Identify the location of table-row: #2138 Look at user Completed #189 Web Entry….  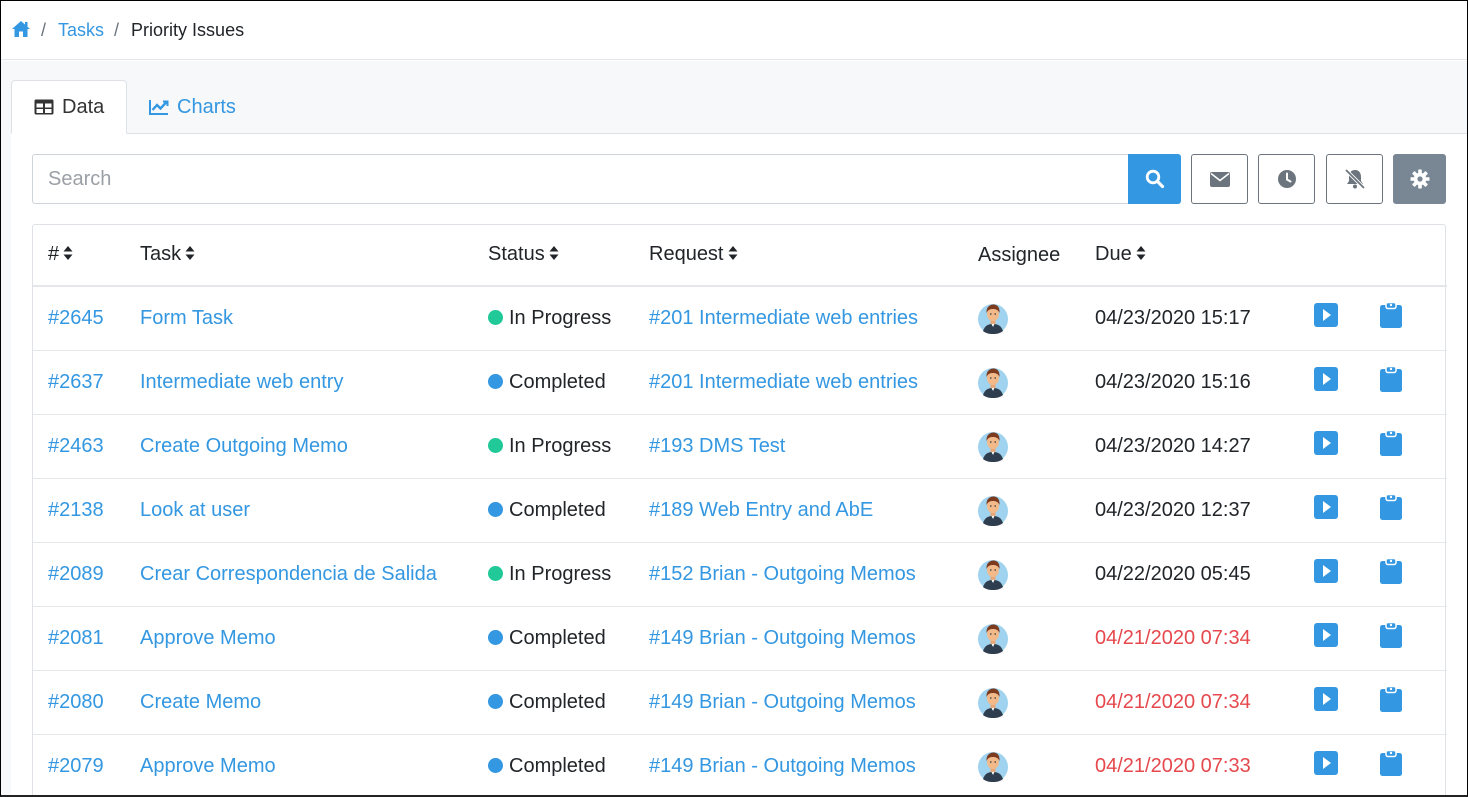
(740, 510).